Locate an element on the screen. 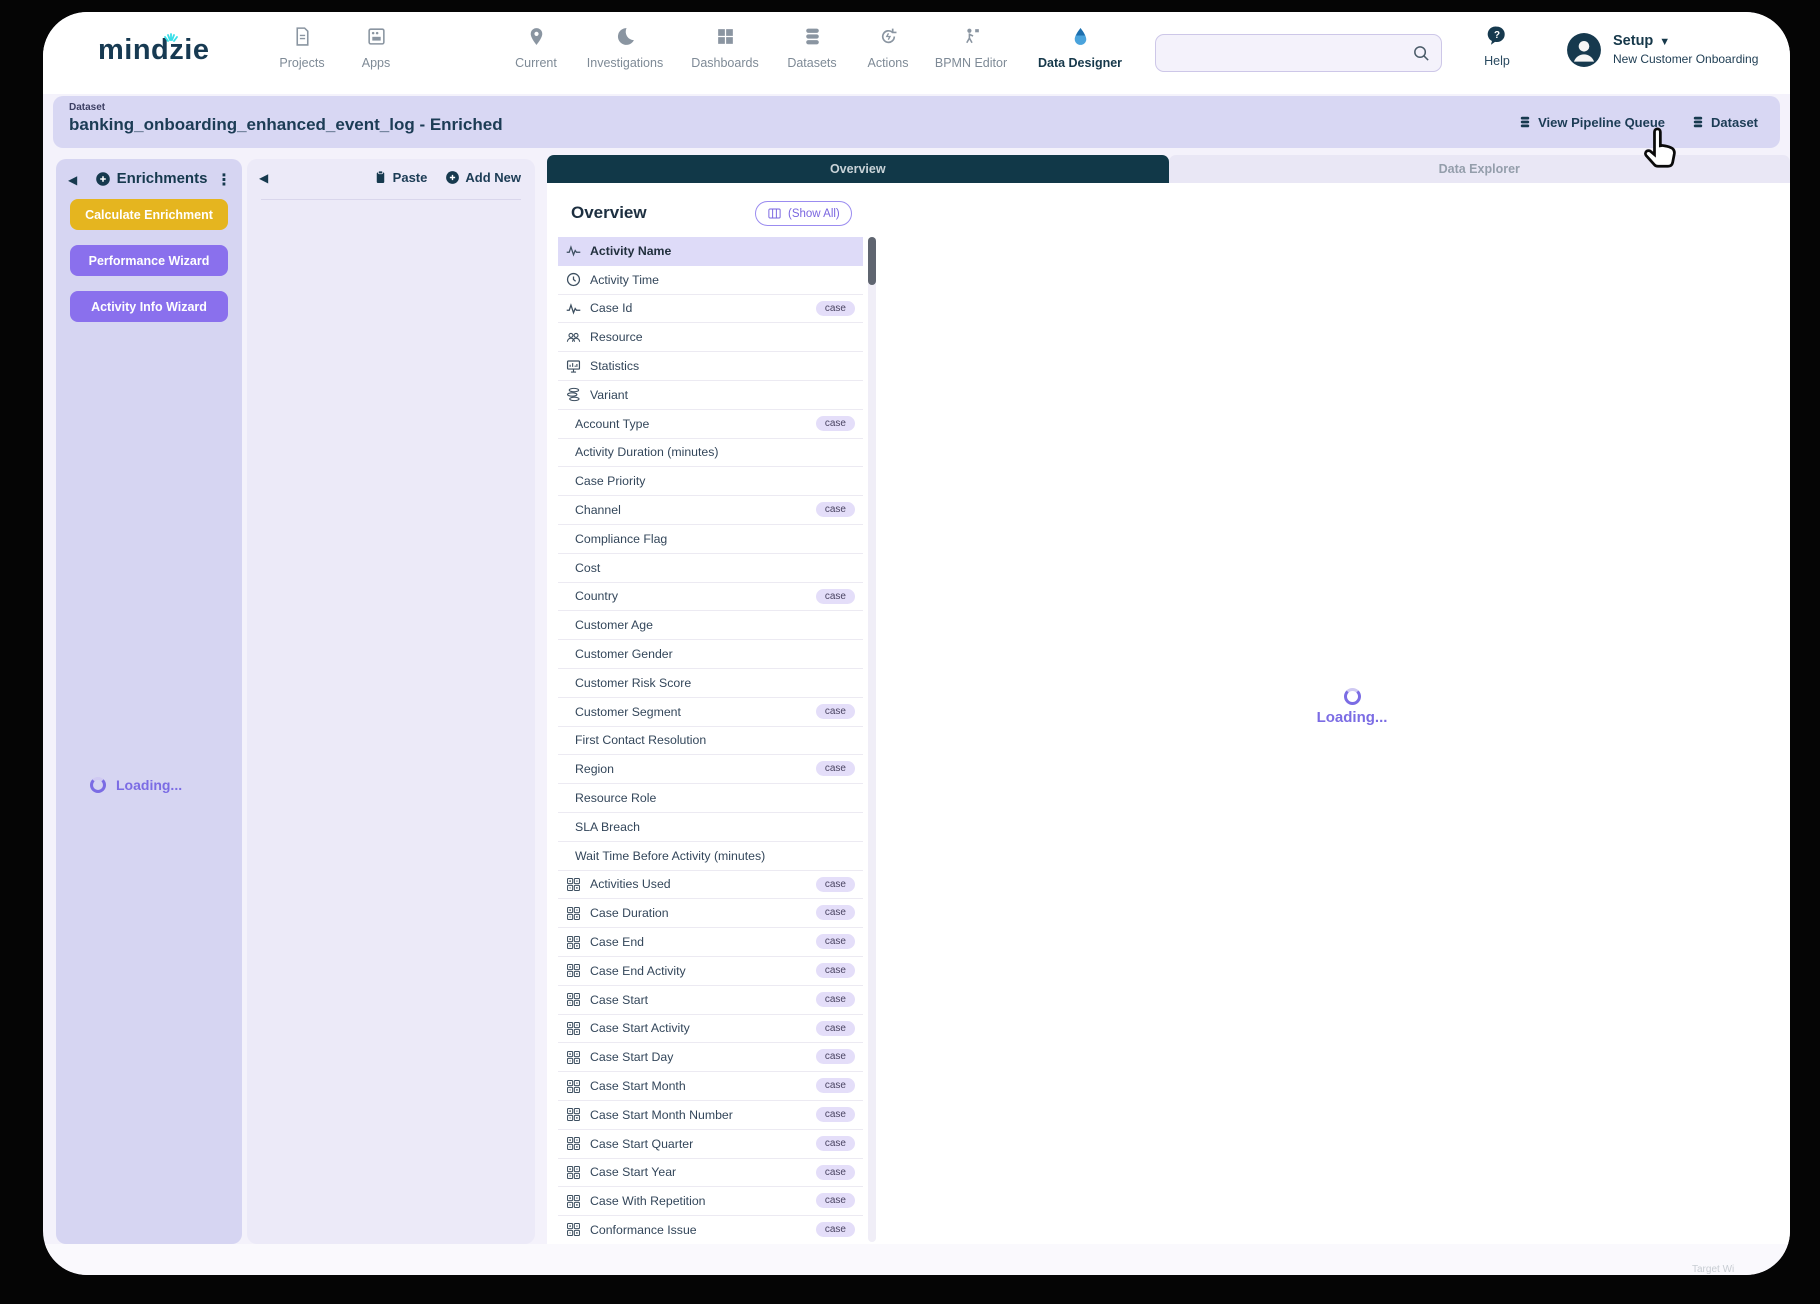 This screenshot has height=1304, width=1820. tab-data-explorer: Data Explorer is located at coordinates (1479, 169).